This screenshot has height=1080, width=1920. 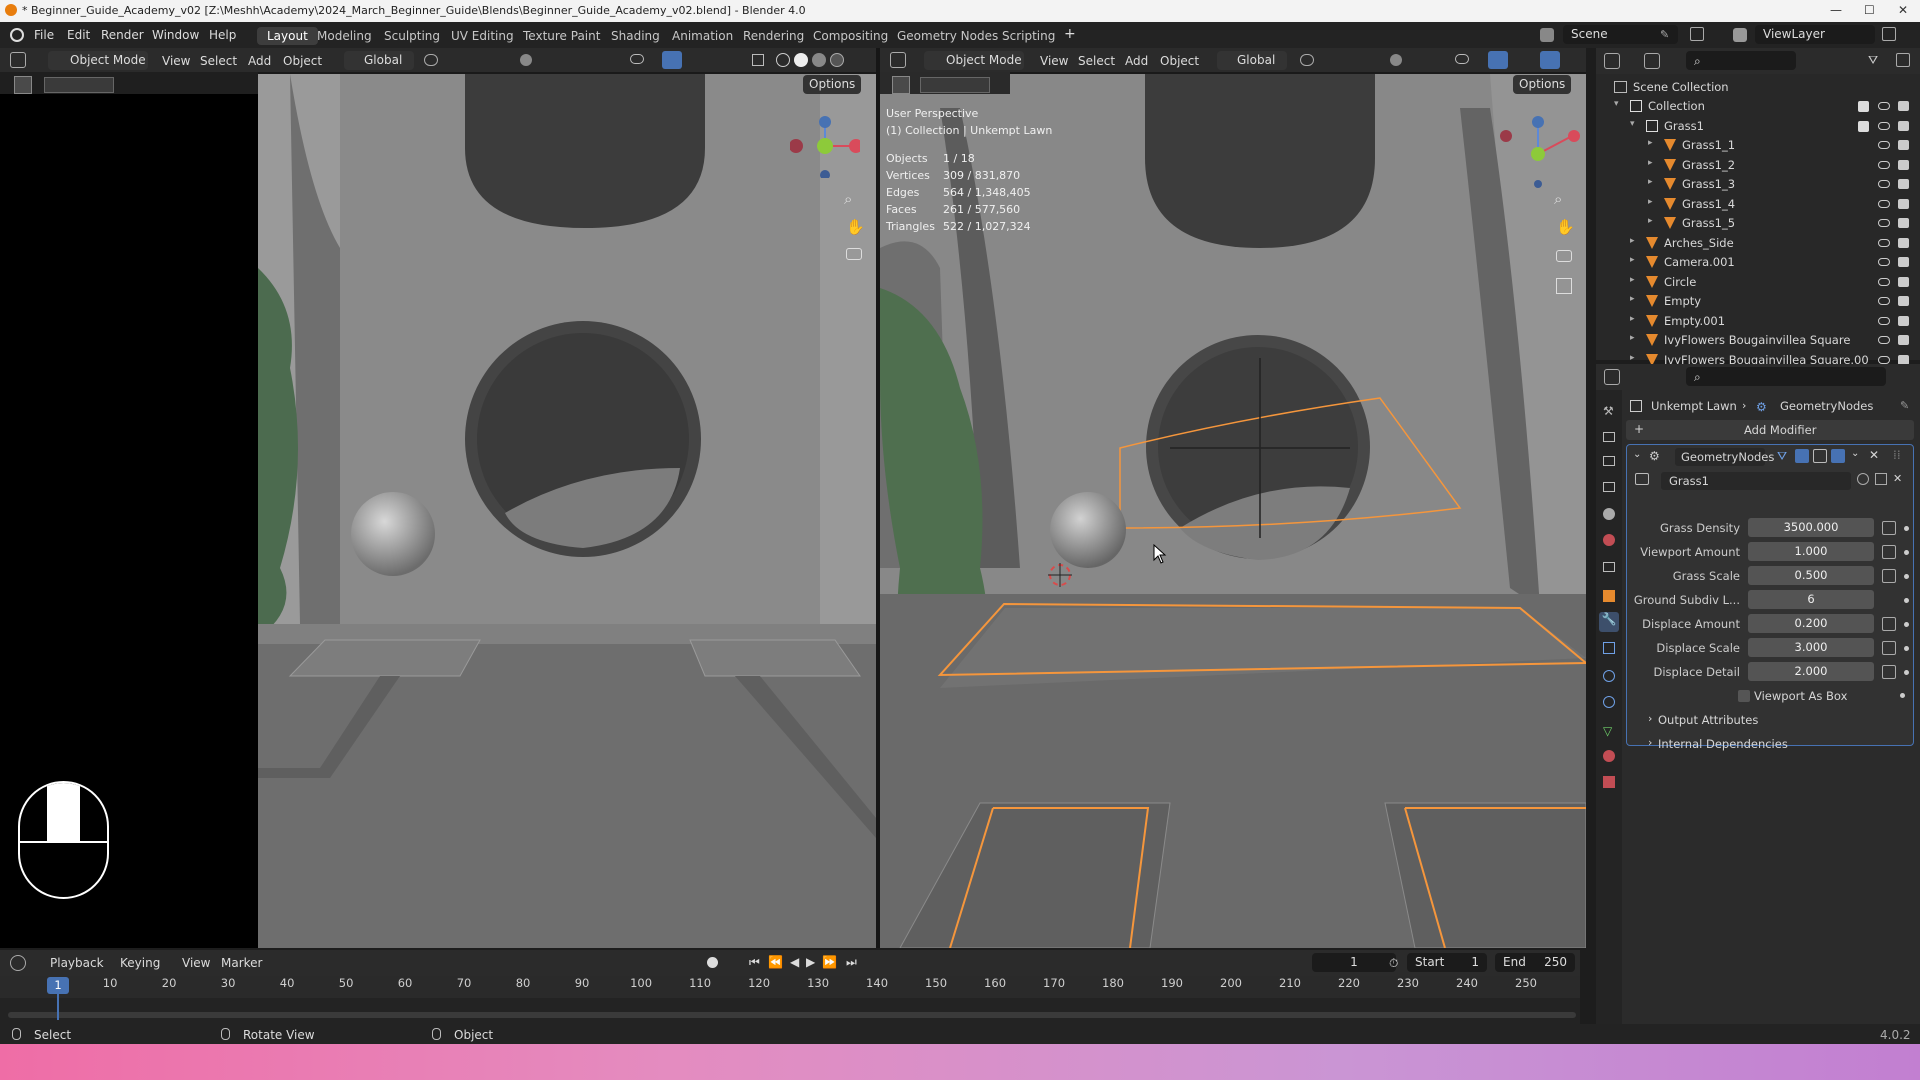 I want to click on add-workspace-icon: +, so click(x=1070, y=34).